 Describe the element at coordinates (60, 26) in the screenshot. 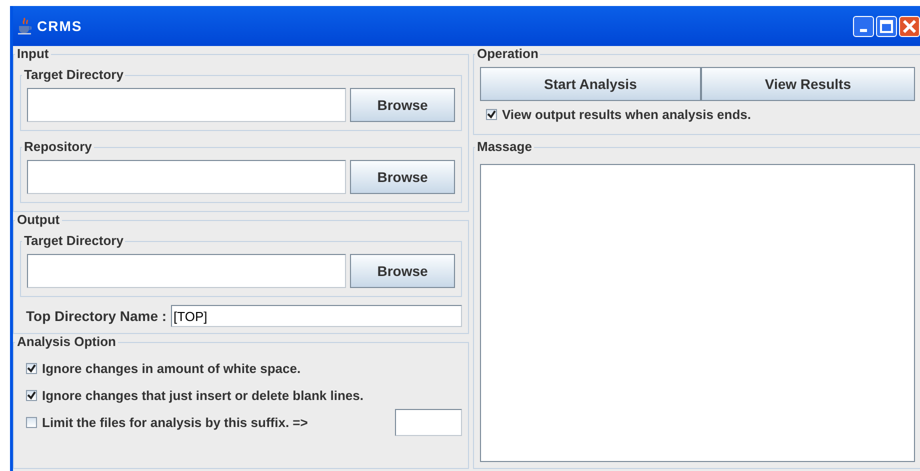

I see `window-title: CRMS` at that location.